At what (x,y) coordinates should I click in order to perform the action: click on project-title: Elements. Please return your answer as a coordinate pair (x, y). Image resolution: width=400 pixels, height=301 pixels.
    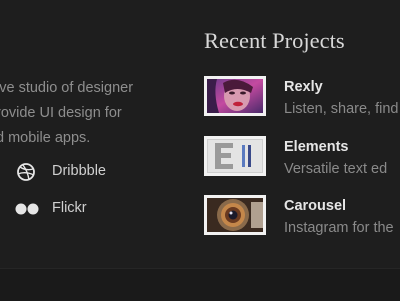
    Looking at the image, I should click on (316, 147).